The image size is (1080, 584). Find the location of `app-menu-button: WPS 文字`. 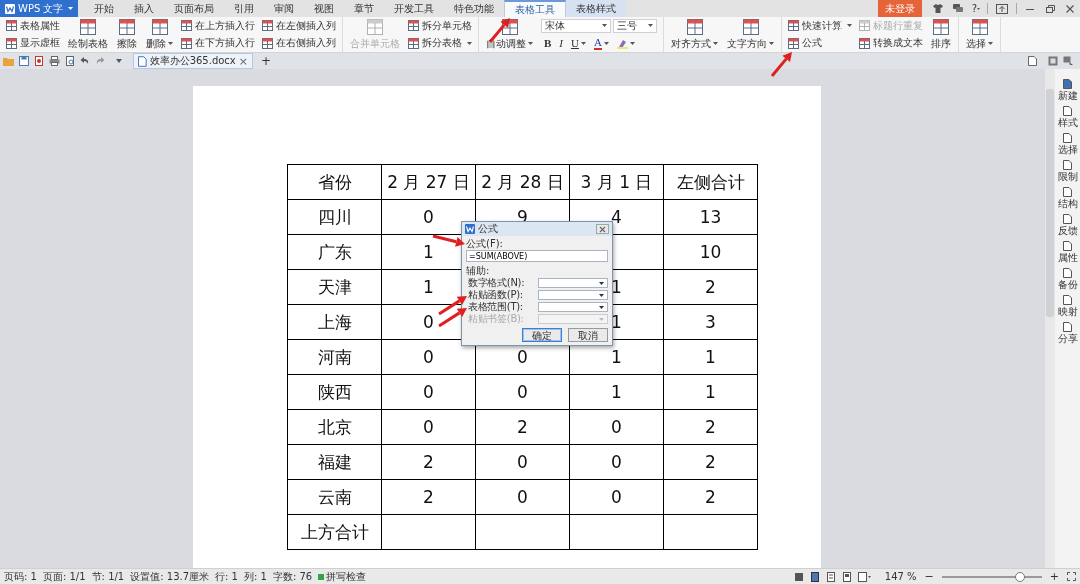

app-menu-button: WPS 文字 is located at coordinates (39, 8).